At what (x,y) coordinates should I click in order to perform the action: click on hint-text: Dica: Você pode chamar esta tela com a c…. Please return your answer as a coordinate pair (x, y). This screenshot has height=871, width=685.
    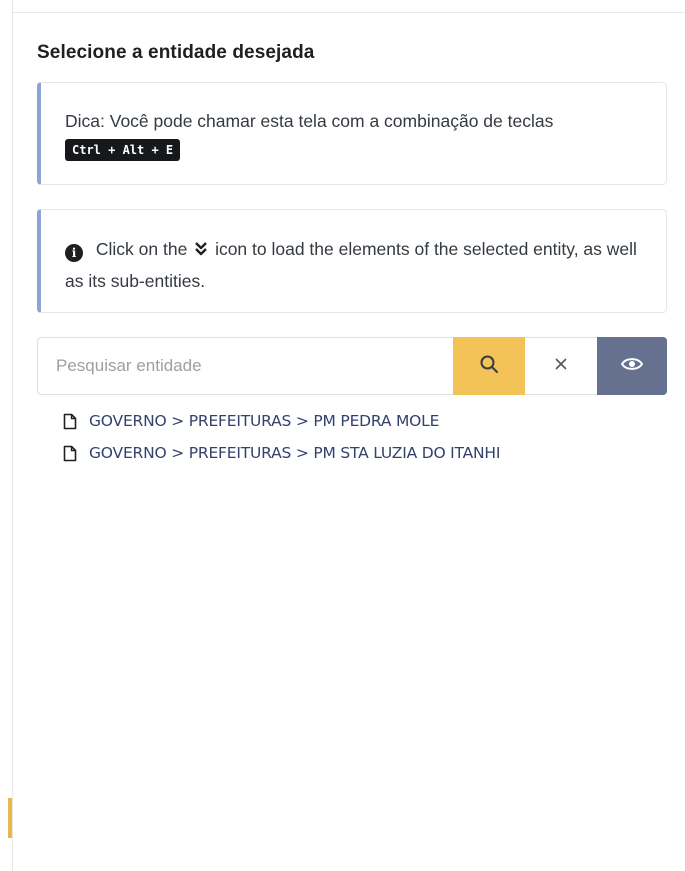
    Looking at the image, I should click on (309, 121).